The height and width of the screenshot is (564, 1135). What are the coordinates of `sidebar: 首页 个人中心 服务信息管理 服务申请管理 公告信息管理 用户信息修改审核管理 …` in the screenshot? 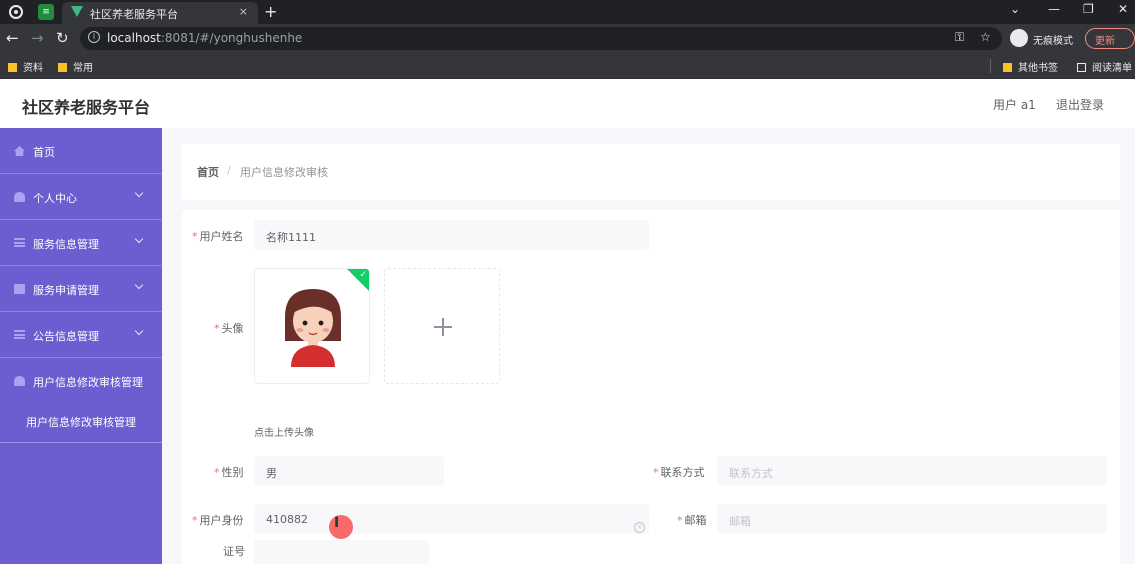 It's located at (81, 346).